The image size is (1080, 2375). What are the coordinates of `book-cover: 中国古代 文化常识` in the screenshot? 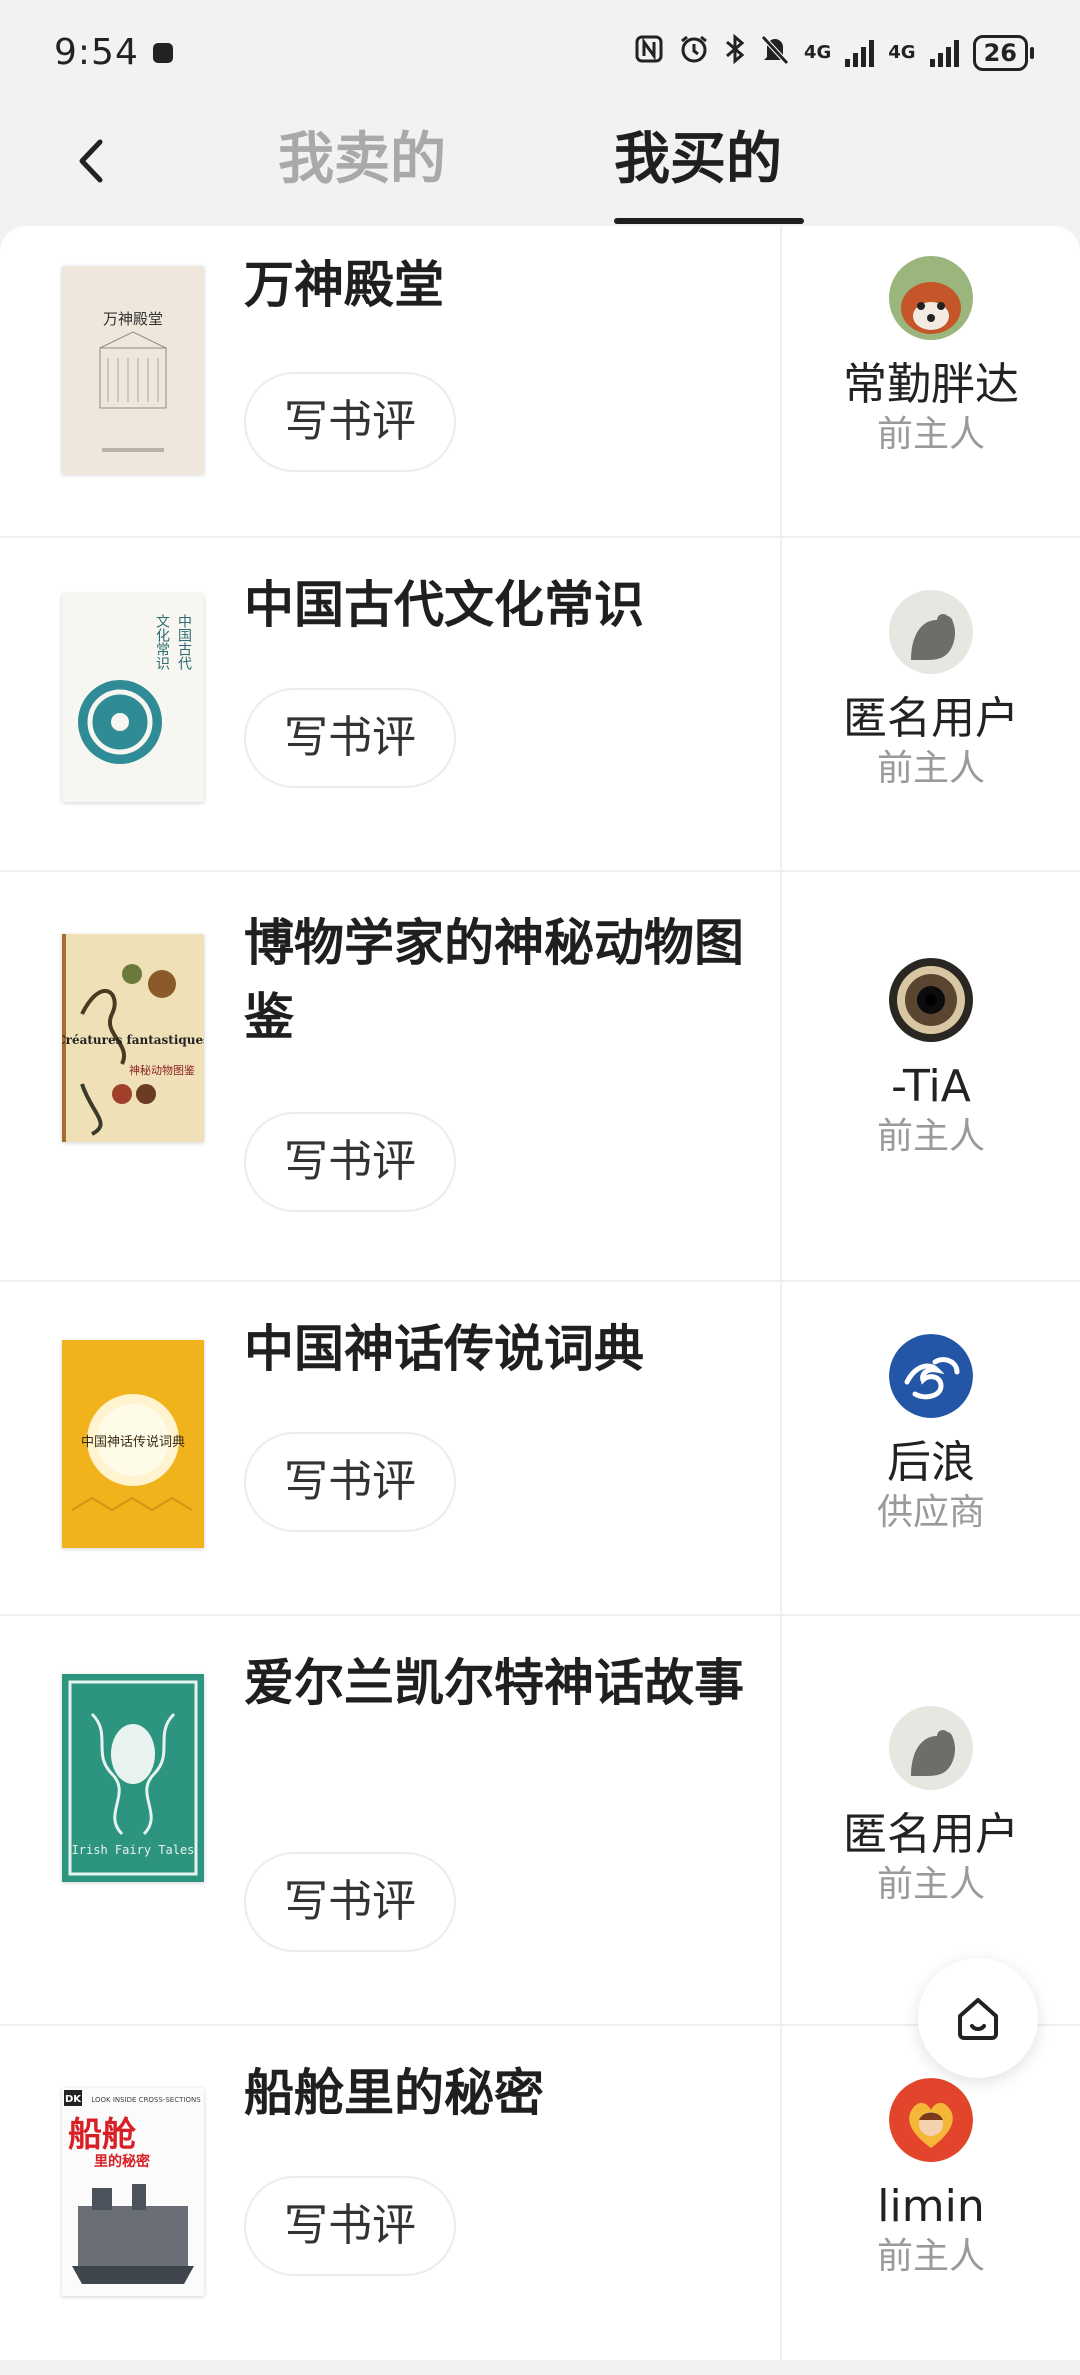 It's located at (133, 698).